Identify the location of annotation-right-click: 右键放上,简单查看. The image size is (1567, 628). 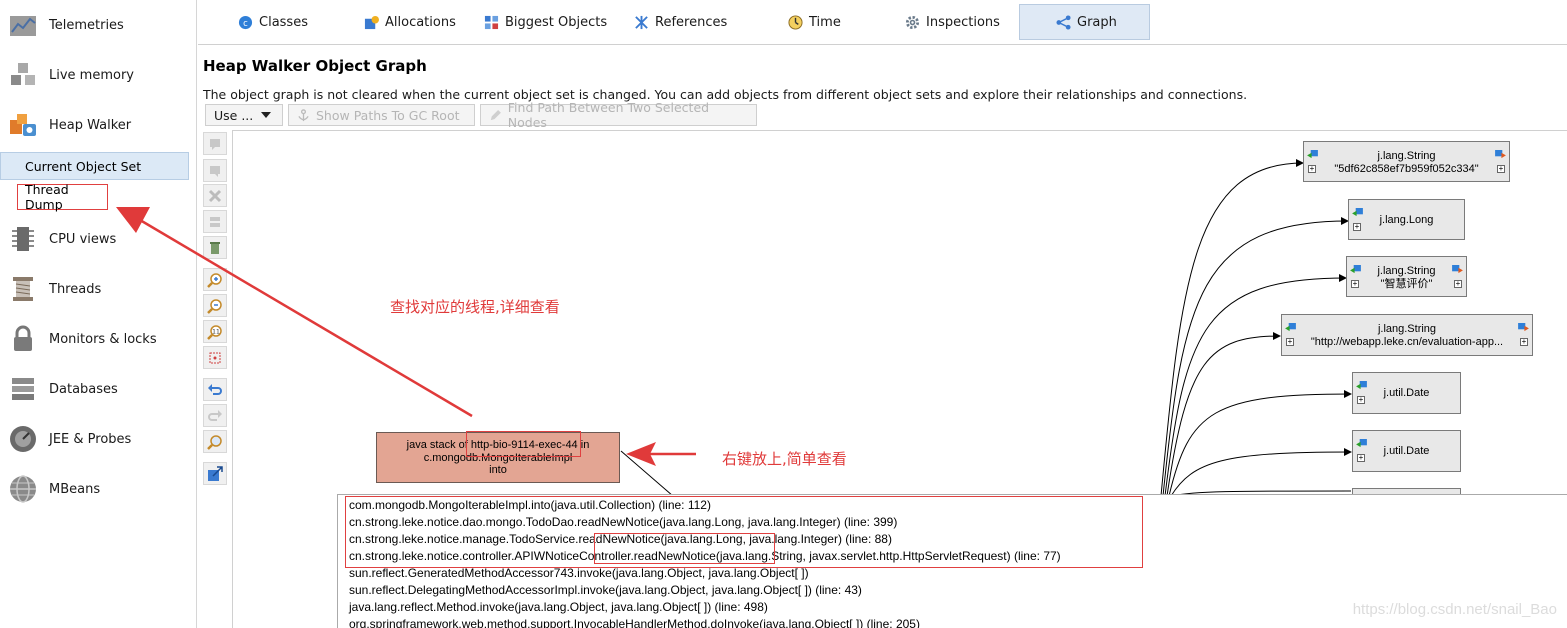
(784, 459).